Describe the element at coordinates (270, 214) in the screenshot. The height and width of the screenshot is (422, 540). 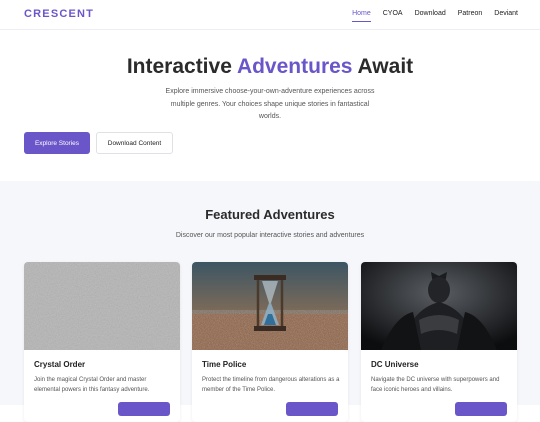
I see `featured-title: Featured Adventures` at that location.